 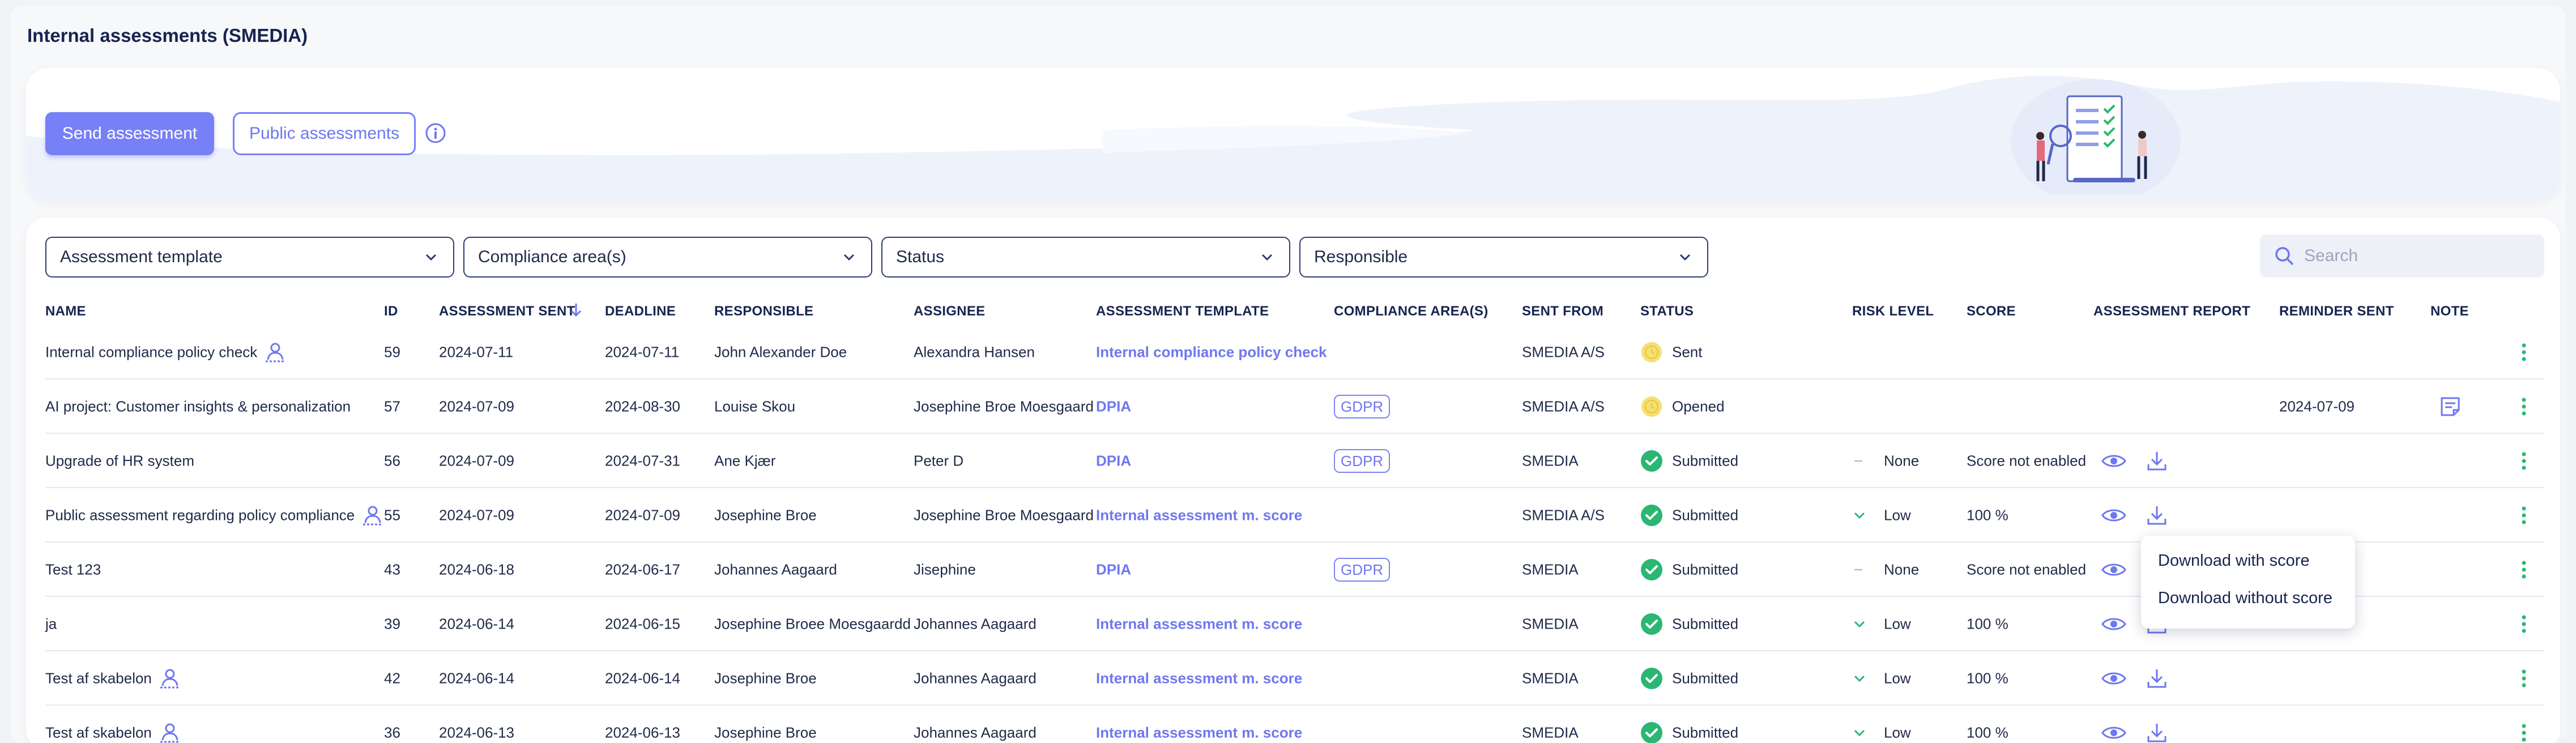 I want to click on status-label: Opened, so click(x=1698, y=406).